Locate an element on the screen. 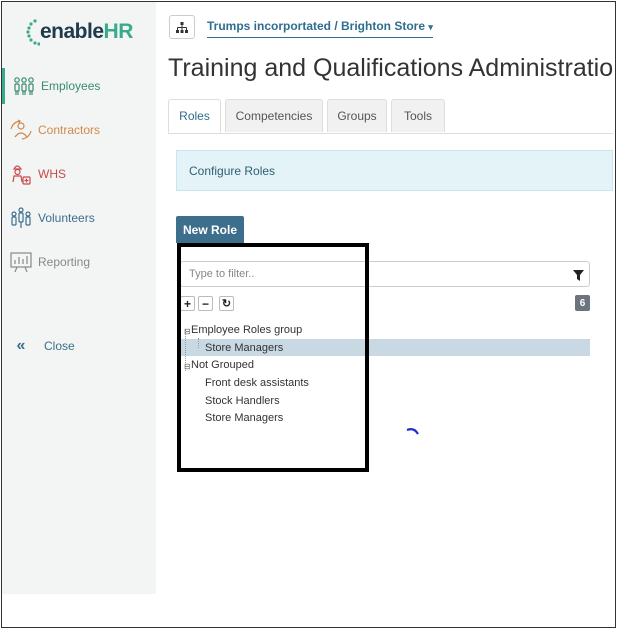 This screenshot has width=619, height=630. sidebar-close-button: « Close is located at coordinates (78, 346).